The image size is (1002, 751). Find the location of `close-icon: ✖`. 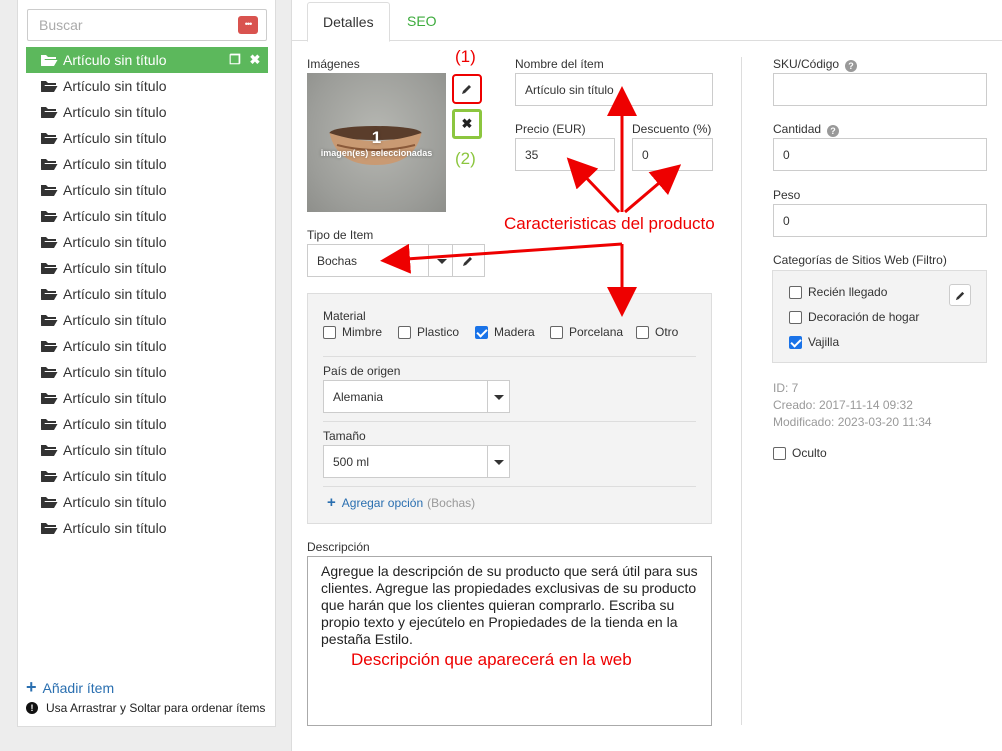

close-icon: ✖ is located at coordinates (255, 60).